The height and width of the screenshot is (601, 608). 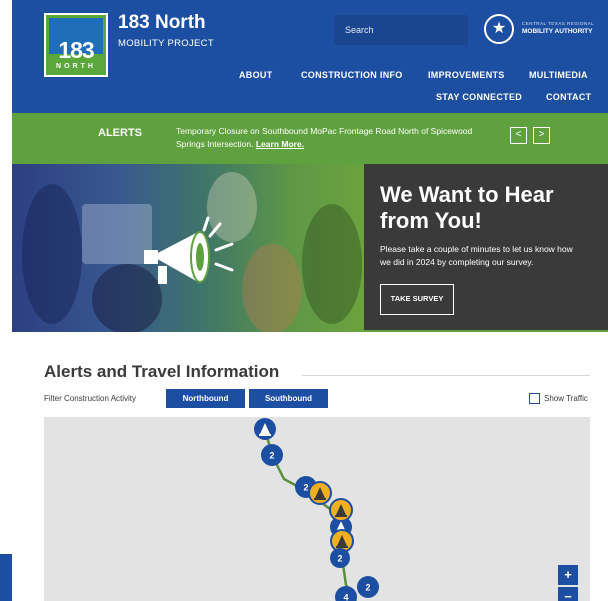 I want to click on cluster-label: 4, so click(x=345, y=597).